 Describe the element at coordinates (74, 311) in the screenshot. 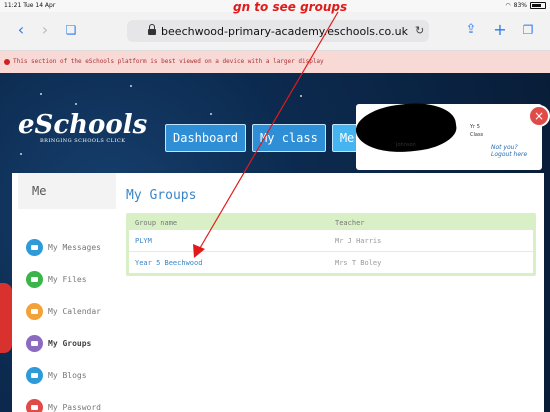

I see `sidebar-item-label: My Calendar` at that location.